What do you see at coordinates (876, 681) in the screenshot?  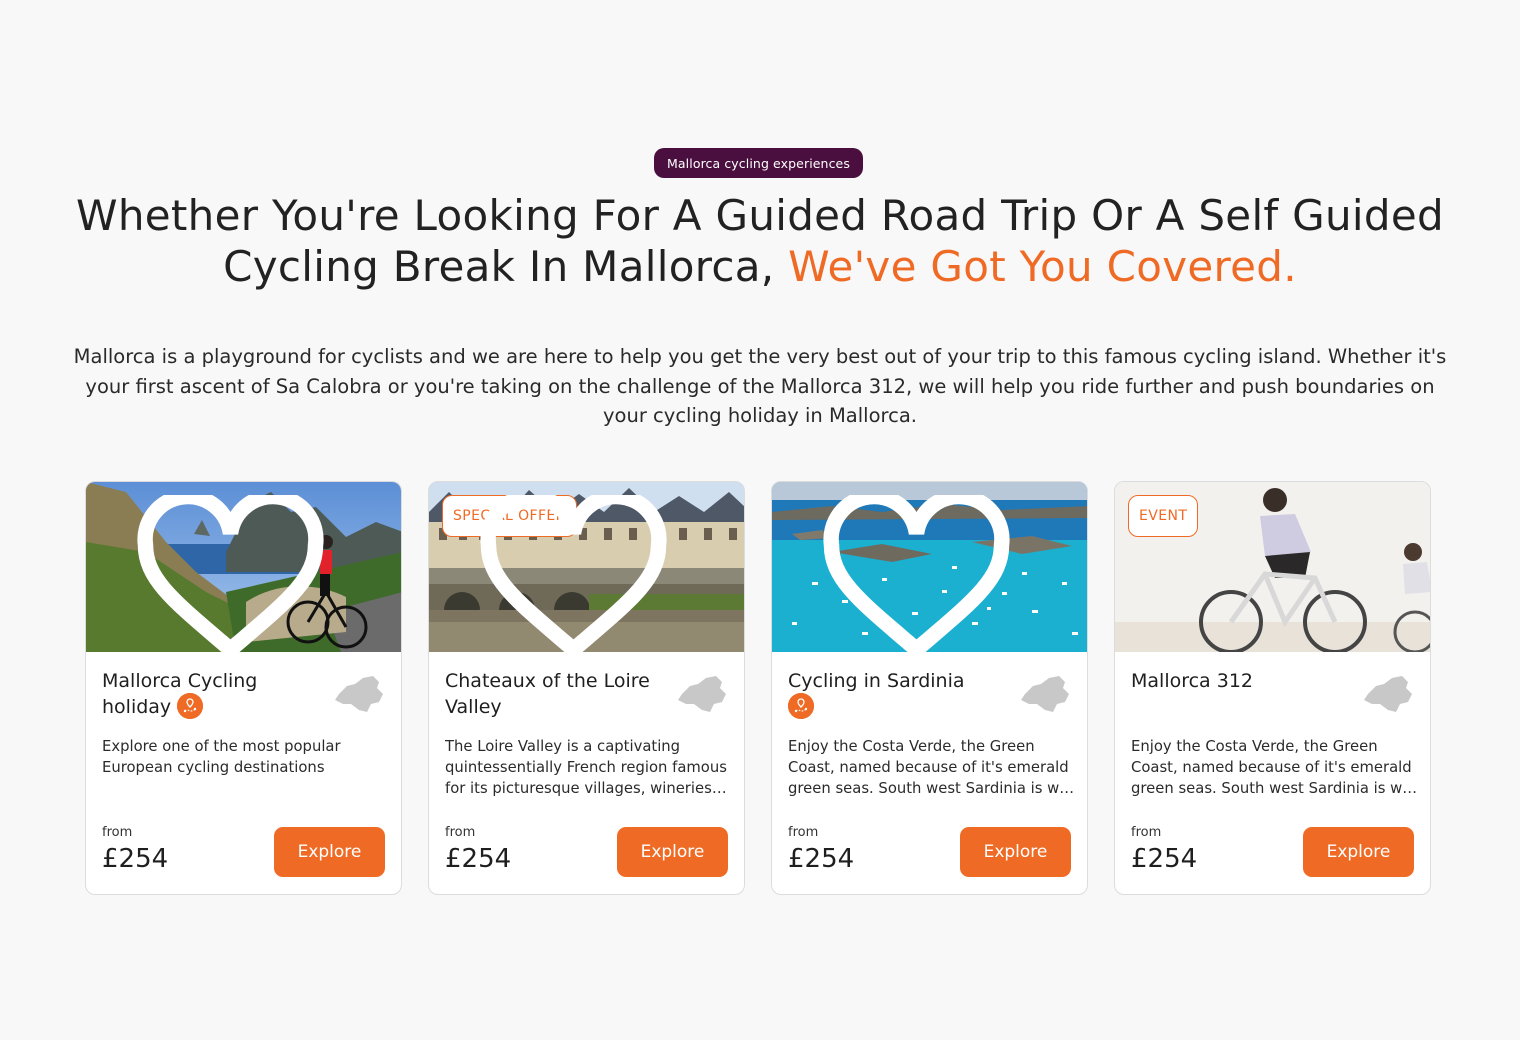 I see `tour-title-text: Cycling in Sardinia` at bounding box center [876, 681].